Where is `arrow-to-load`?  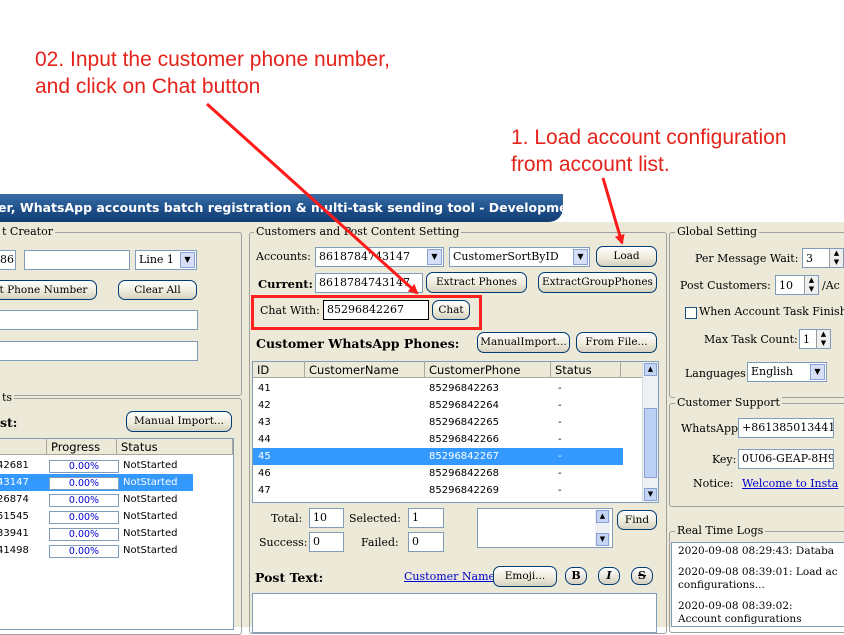
arrow-to-load is located at coordinates (613, 211).